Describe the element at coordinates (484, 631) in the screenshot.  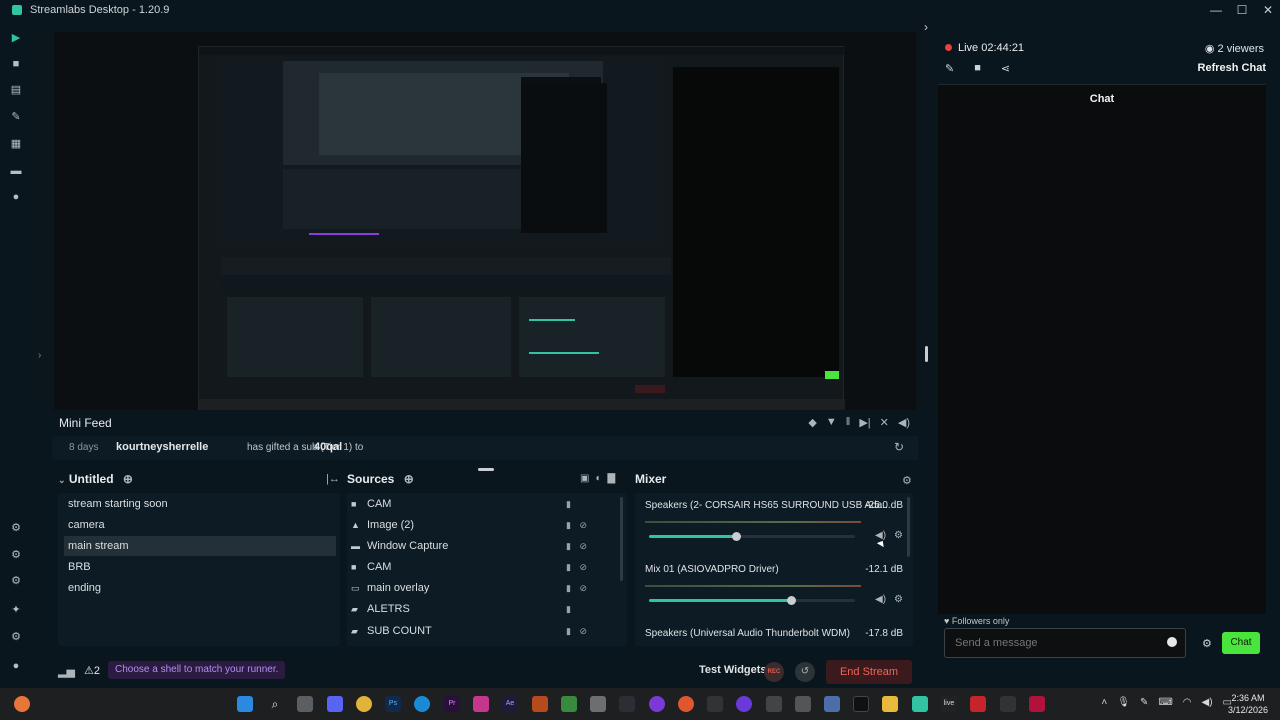
I see `source-item: ▰ SUB COUNT ▮ ⊘` at that location.